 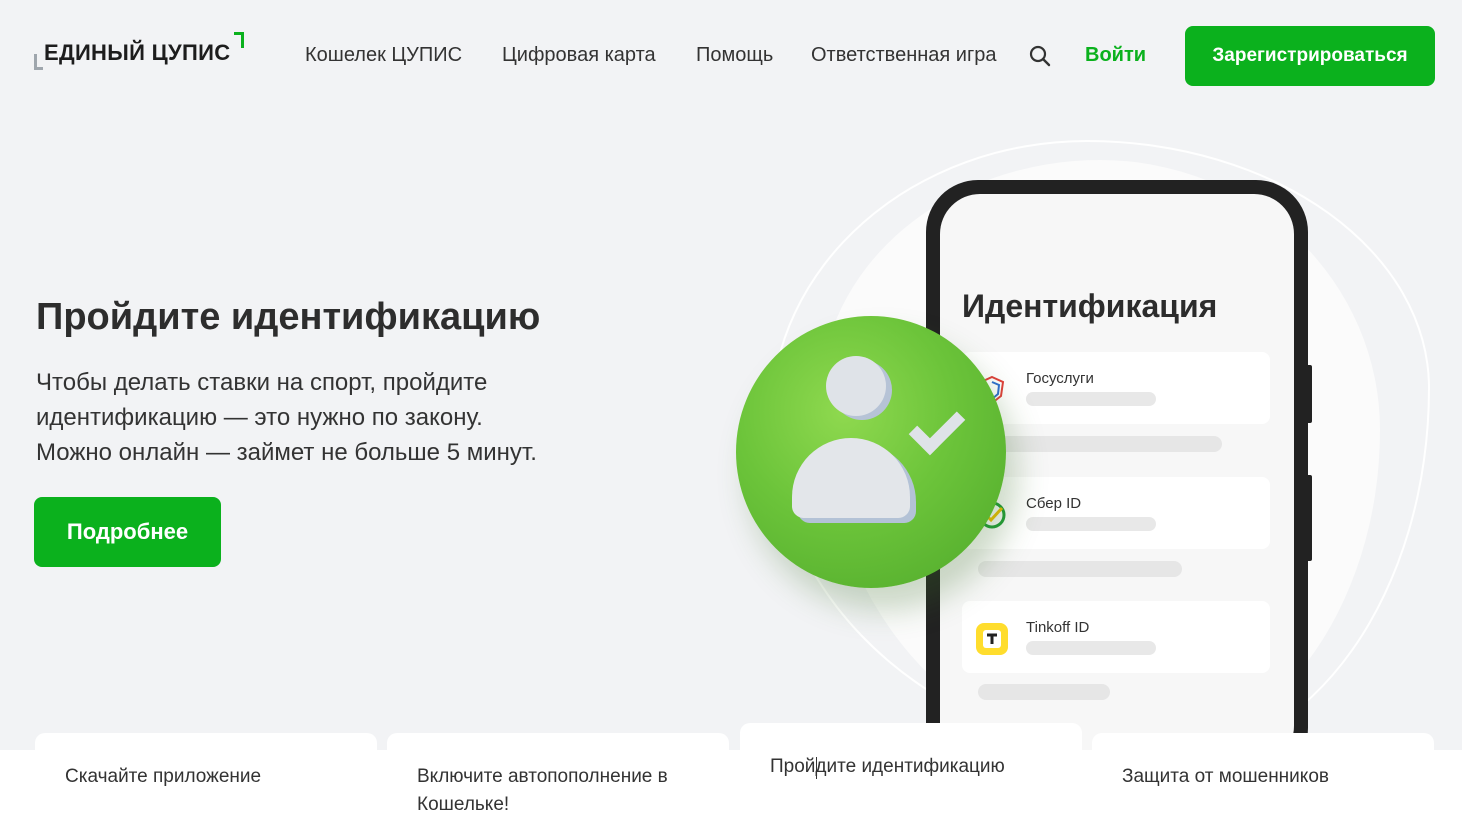 What do you see at coordinates (937, 427) in the screenshot?
I see `checkmark-icon` at bounding box center [937, 427].